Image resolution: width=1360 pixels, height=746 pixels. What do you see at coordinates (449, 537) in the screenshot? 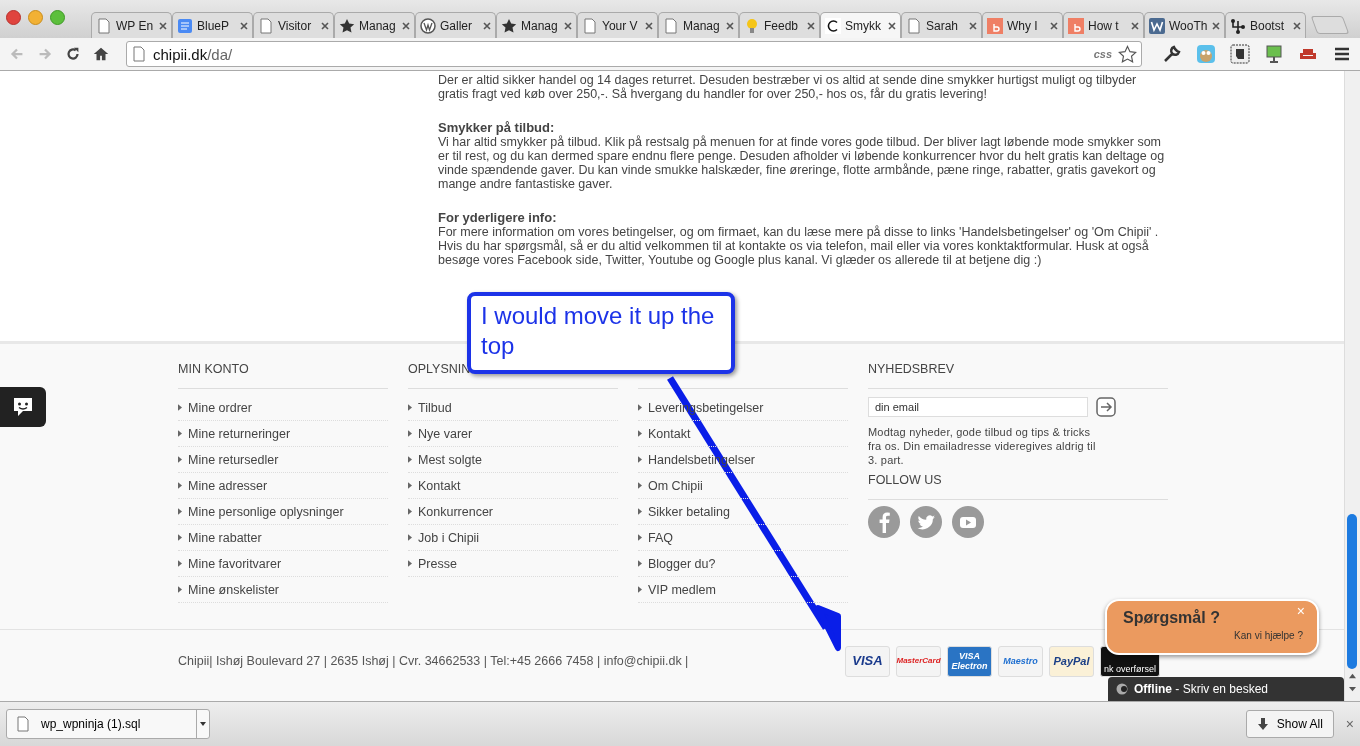
I see `footer-link: Job i Chipii` at bounding box center [449, 537].